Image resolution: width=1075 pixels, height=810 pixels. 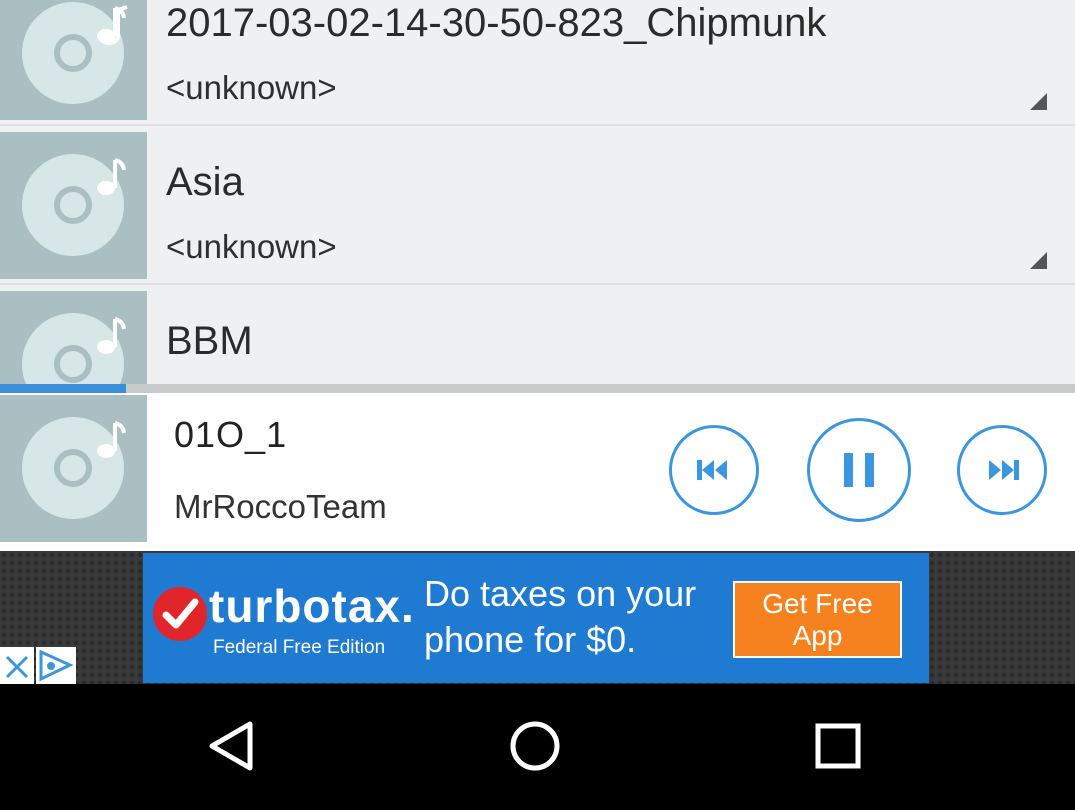 I want to click on back-icon, so click(x=231, y=746).